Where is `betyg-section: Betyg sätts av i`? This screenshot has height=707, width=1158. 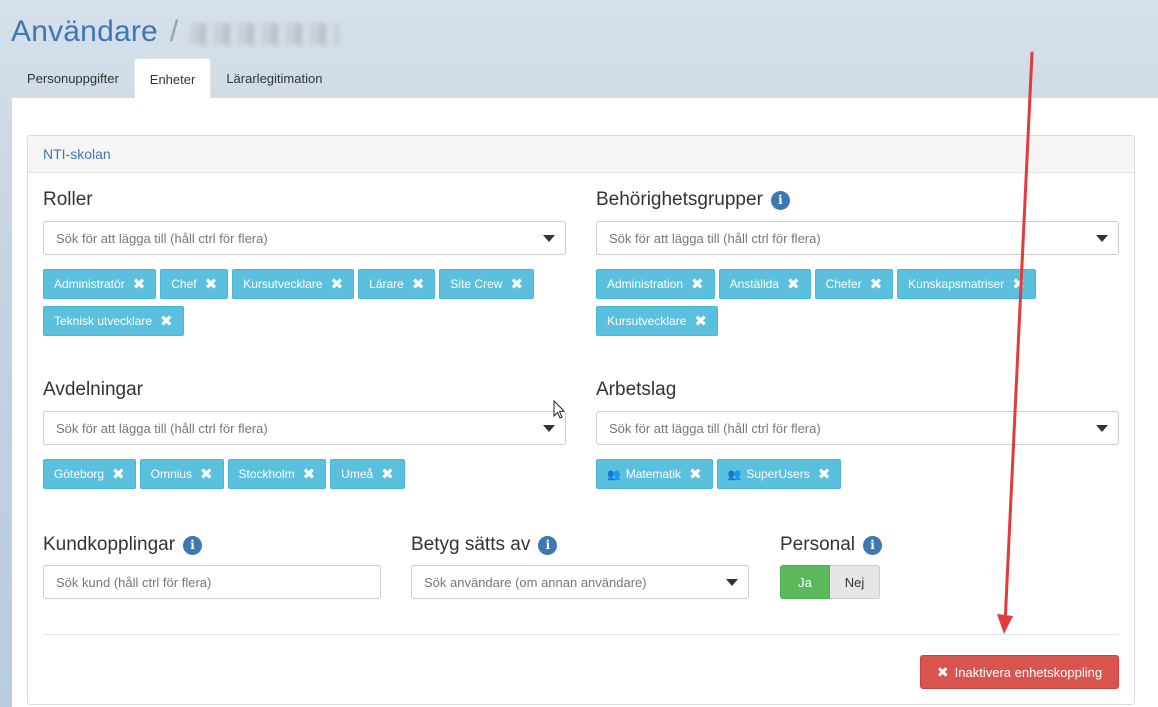 betyg-section: Betyg sätts av i is located at coordinates (484, 545).